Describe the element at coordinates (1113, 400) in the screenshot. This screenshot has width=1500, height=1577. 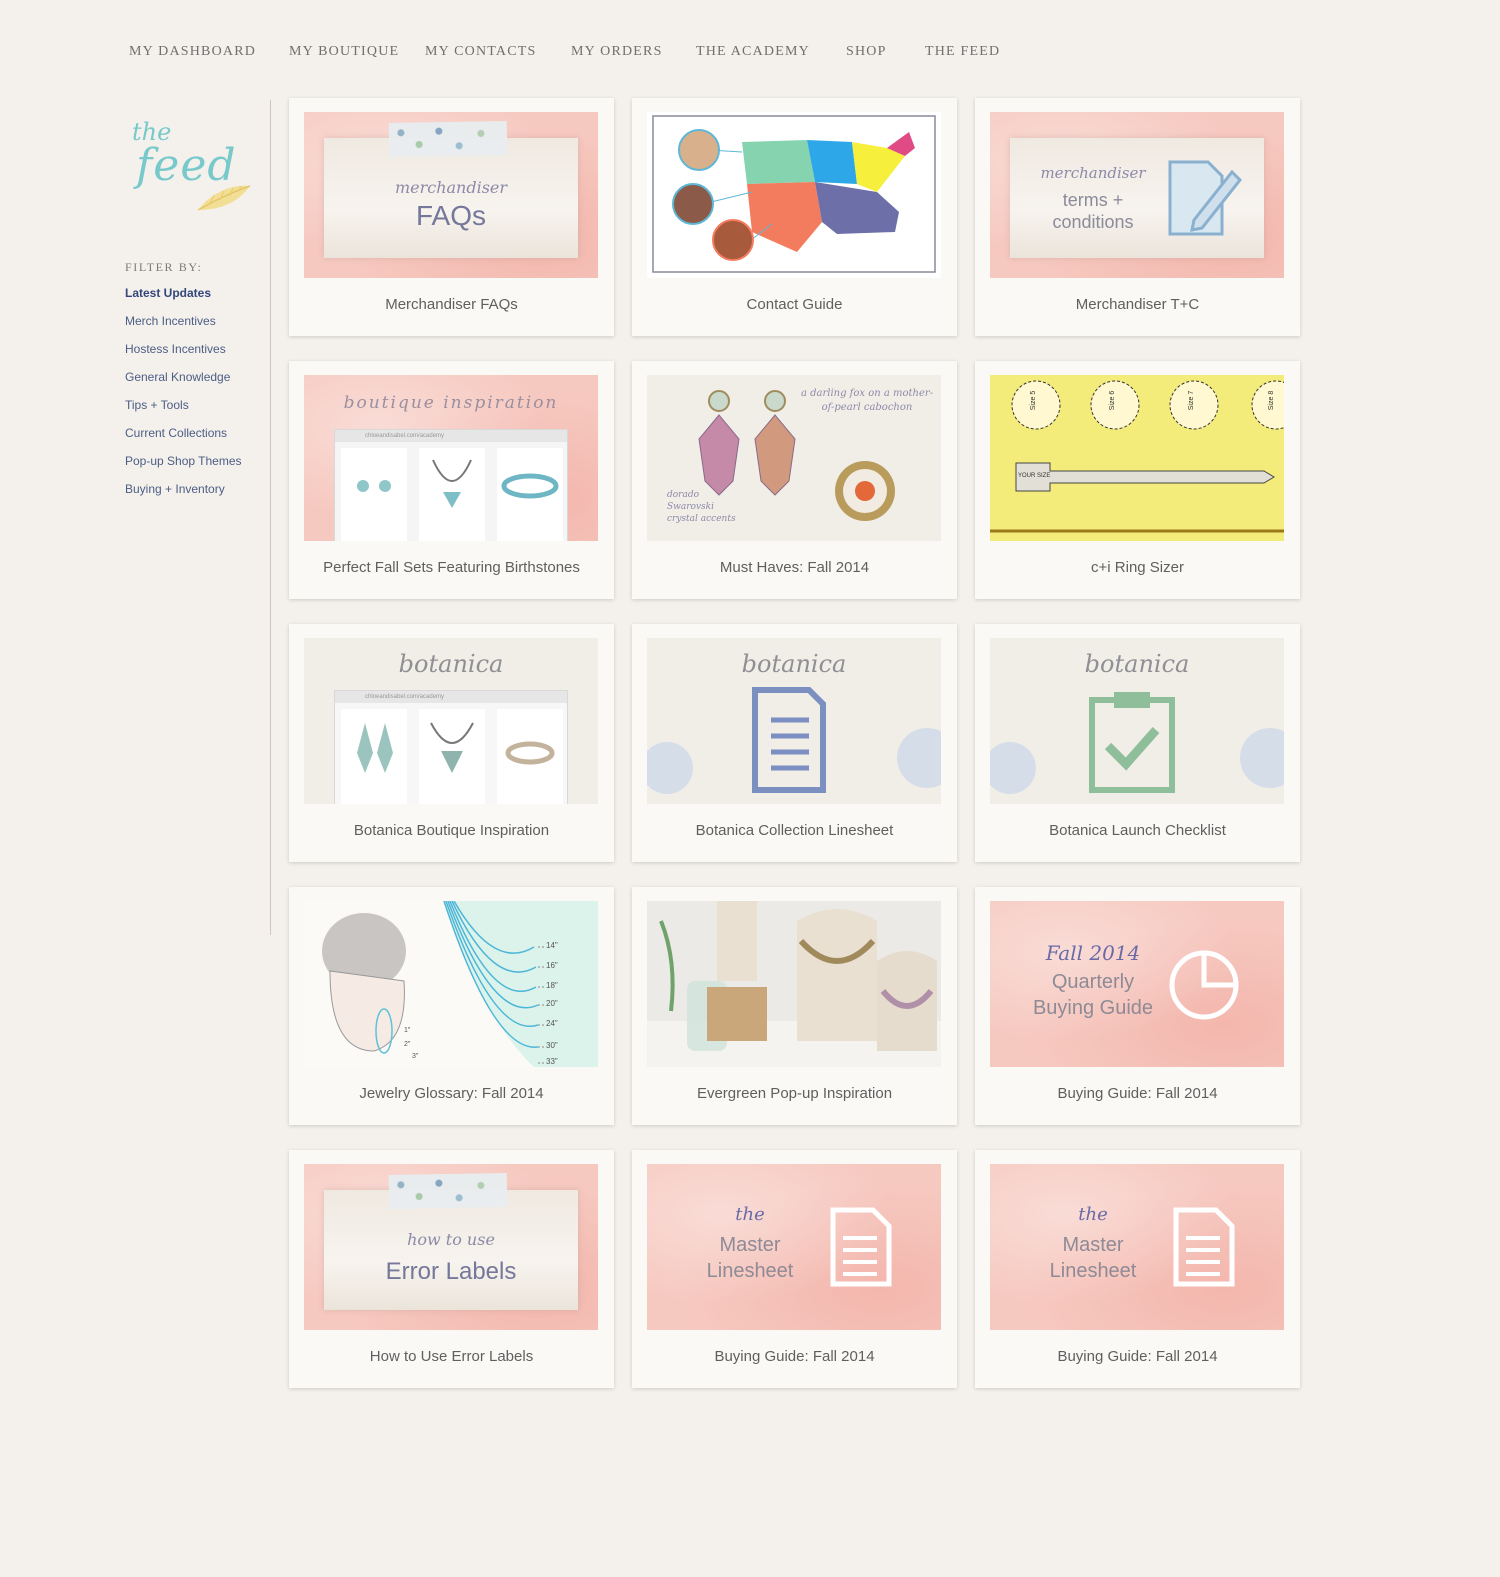
I see `ring-size-label: Size 6` at that location.